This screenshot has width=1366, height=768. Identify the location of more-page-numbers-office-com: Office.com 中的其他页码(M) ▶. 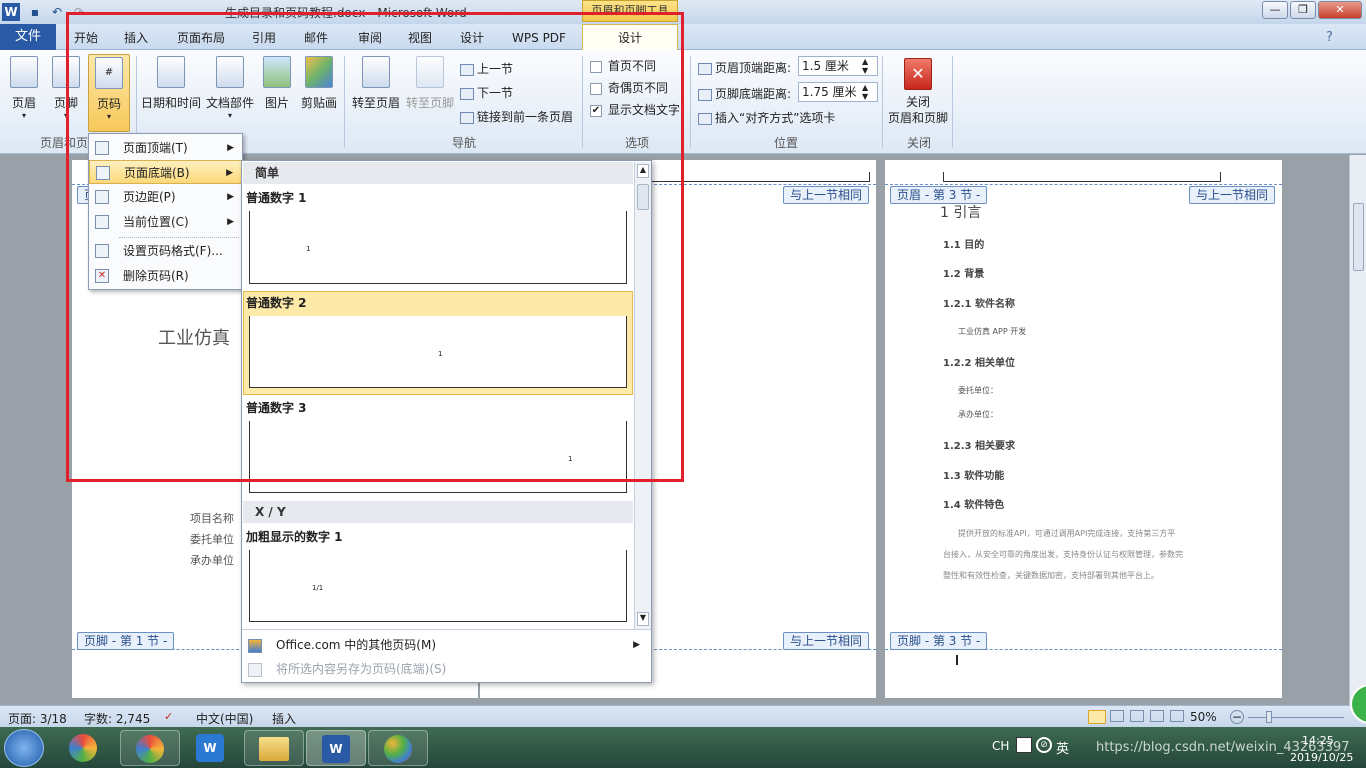
(447, 645).